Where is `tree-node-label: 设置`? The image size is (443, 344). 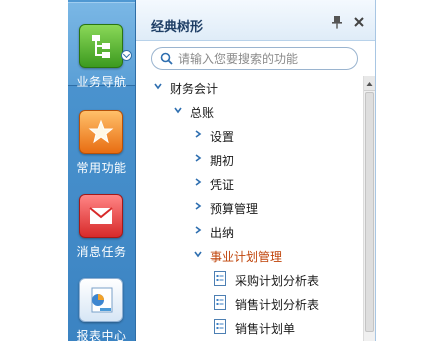
tree-node-label: 设置 is located at coordinates (222, 137).